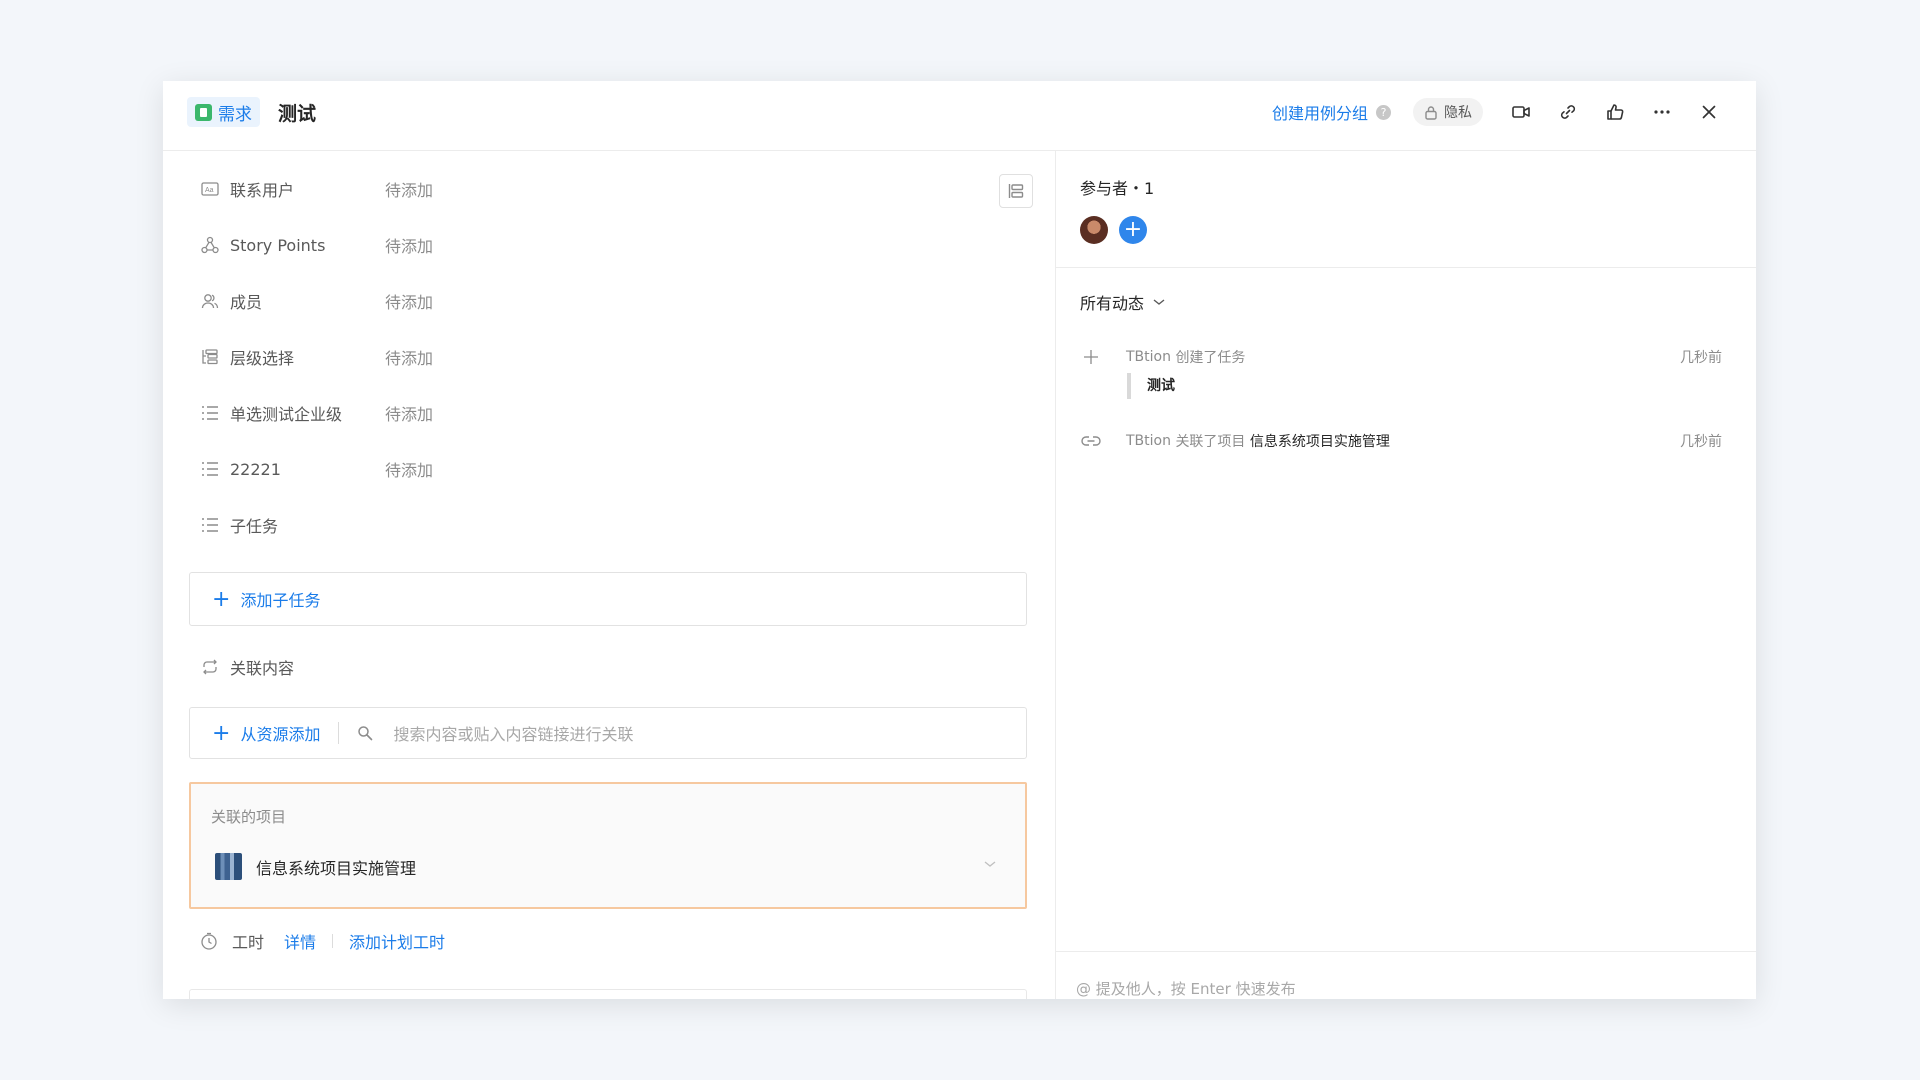 The width and height of the screenshot is (1920, 1080). I want to click on copy-link-button, so click(1567, 112).